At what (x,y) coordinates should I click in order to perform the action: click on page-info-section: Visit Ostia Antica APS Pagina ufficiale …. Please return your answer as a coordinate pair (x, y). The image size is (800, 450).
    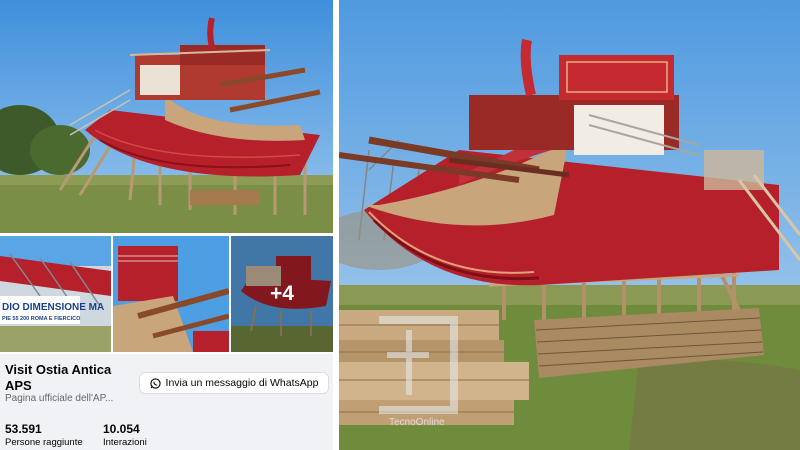
    Looking at the image, I should click on (166, 402).